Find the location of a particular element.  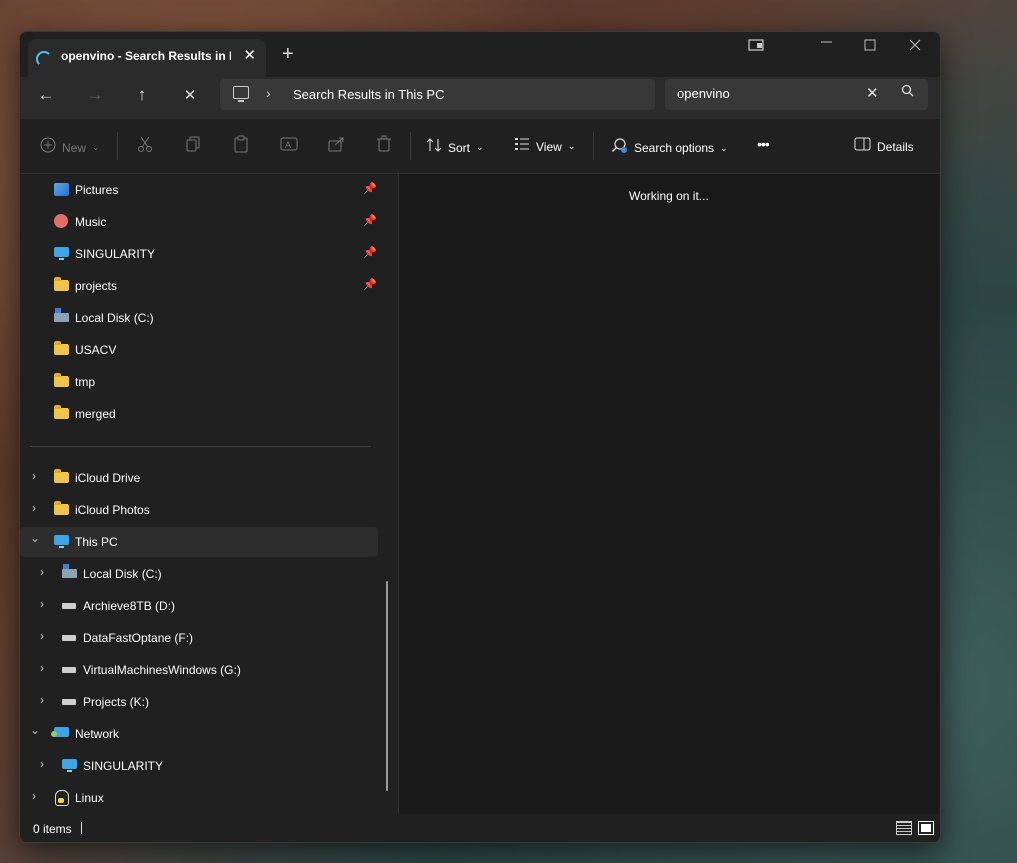

sidebar-item-pictures: Pictures 📌 is located at coordinates (199, 190).